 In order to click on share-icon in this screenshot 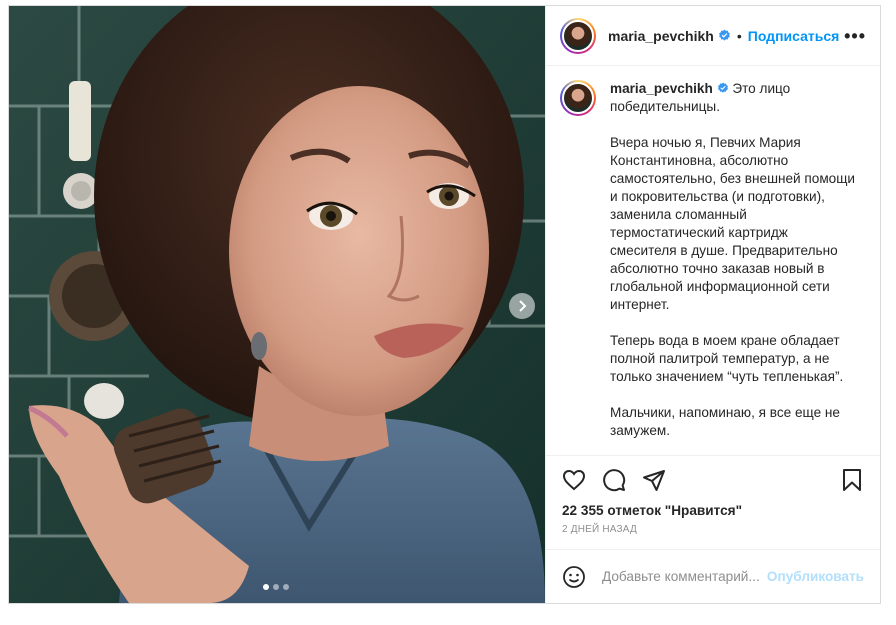, I will do `click(654, 480)`.